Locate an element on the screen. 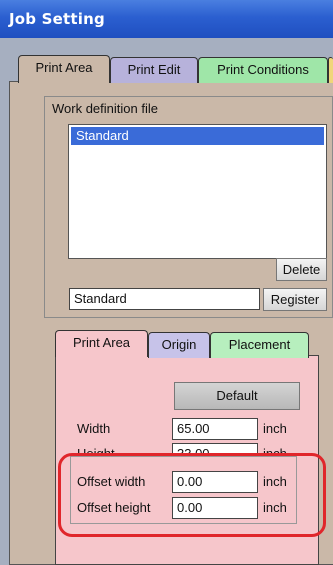  subtab-print-area: Print Area is located at coordinates (101, 343).